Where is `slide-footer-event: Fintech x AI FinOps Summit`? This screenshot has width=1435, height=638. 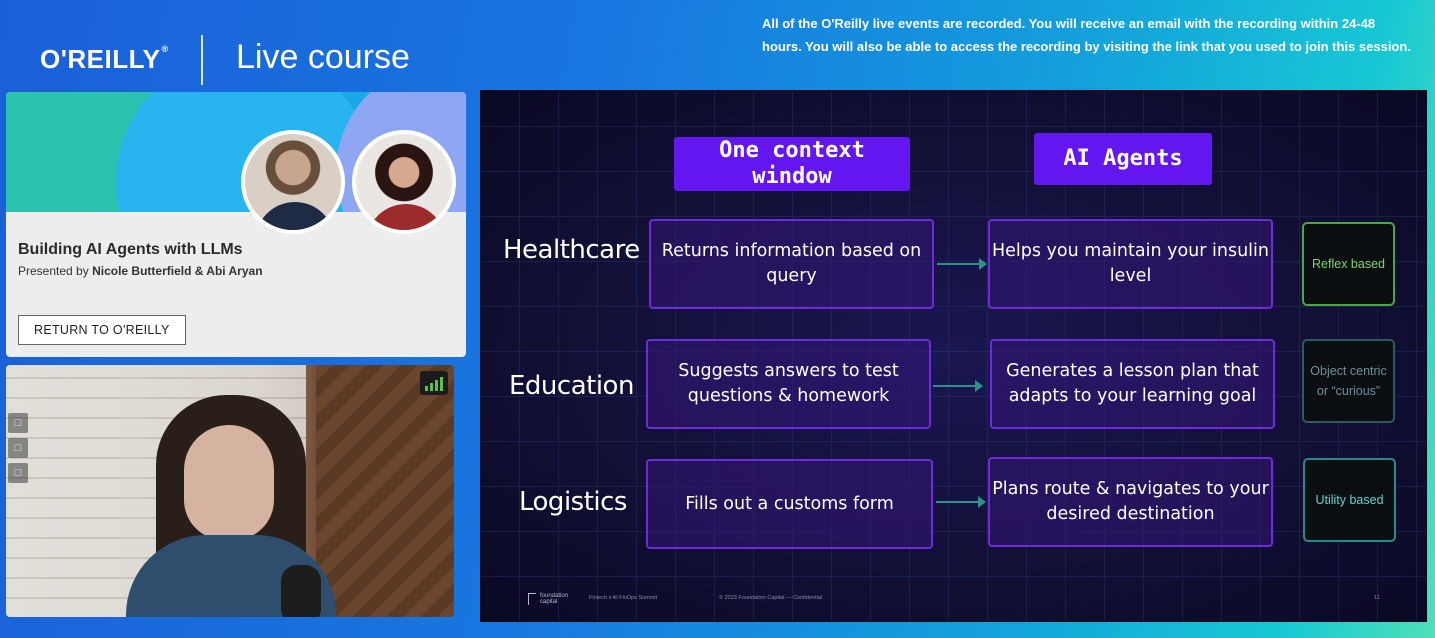
slide-footer-event: Fintech x AI FinOps Summit is located at coordinates (623, 598).